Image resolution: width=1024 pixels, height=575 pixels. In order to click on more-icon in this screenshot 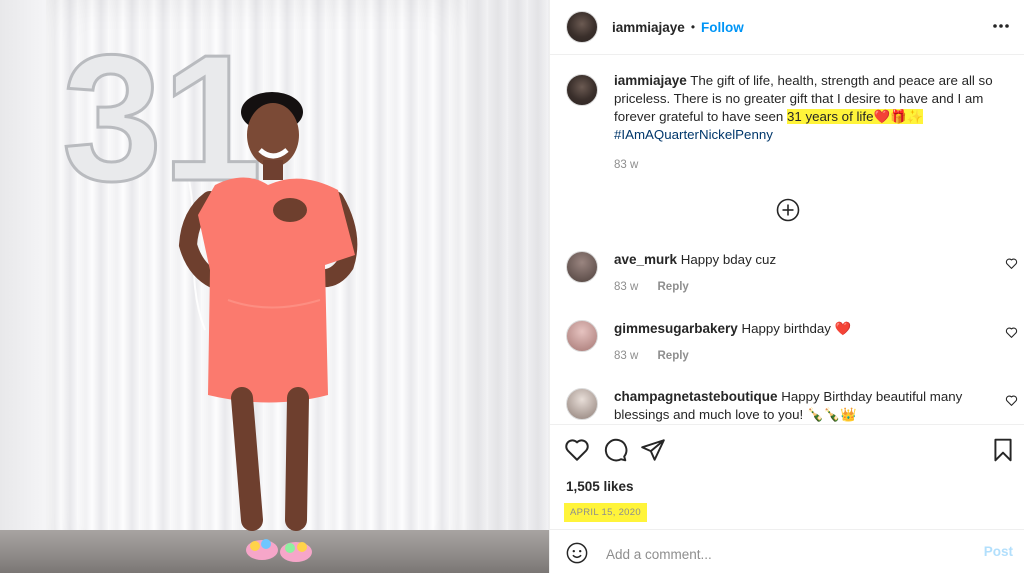, I will do `click(1001, 26)`.